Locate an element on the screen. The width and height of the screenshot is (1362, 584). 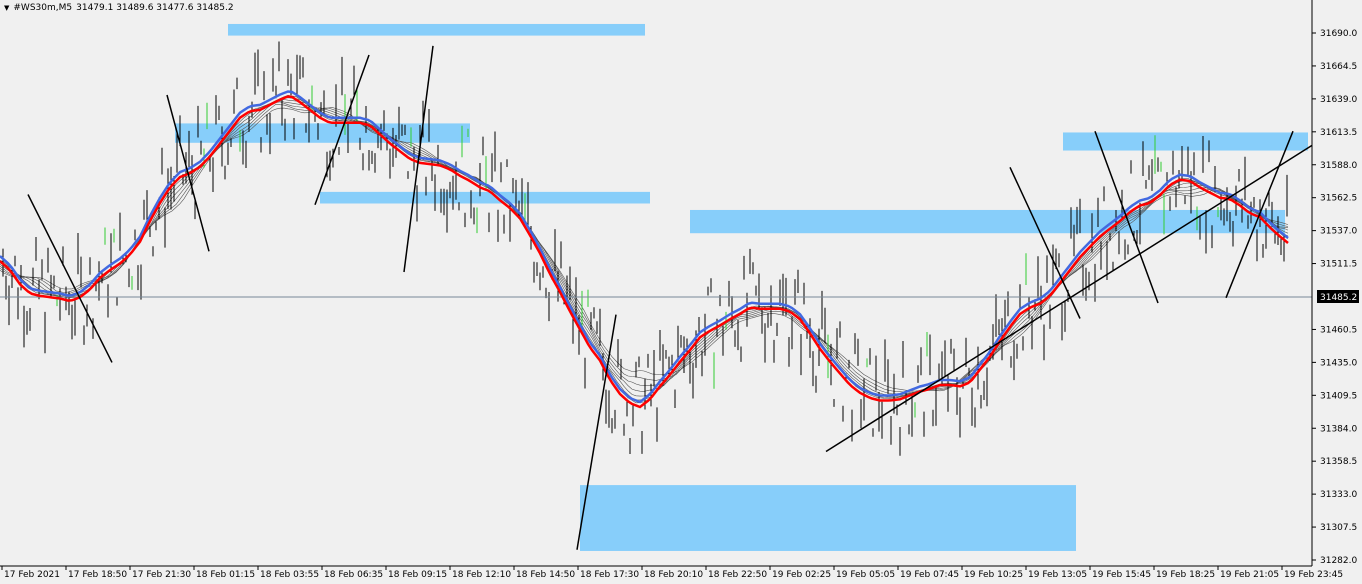
price-tick-label: 31307.5 is located at coordinates (1338, 528).